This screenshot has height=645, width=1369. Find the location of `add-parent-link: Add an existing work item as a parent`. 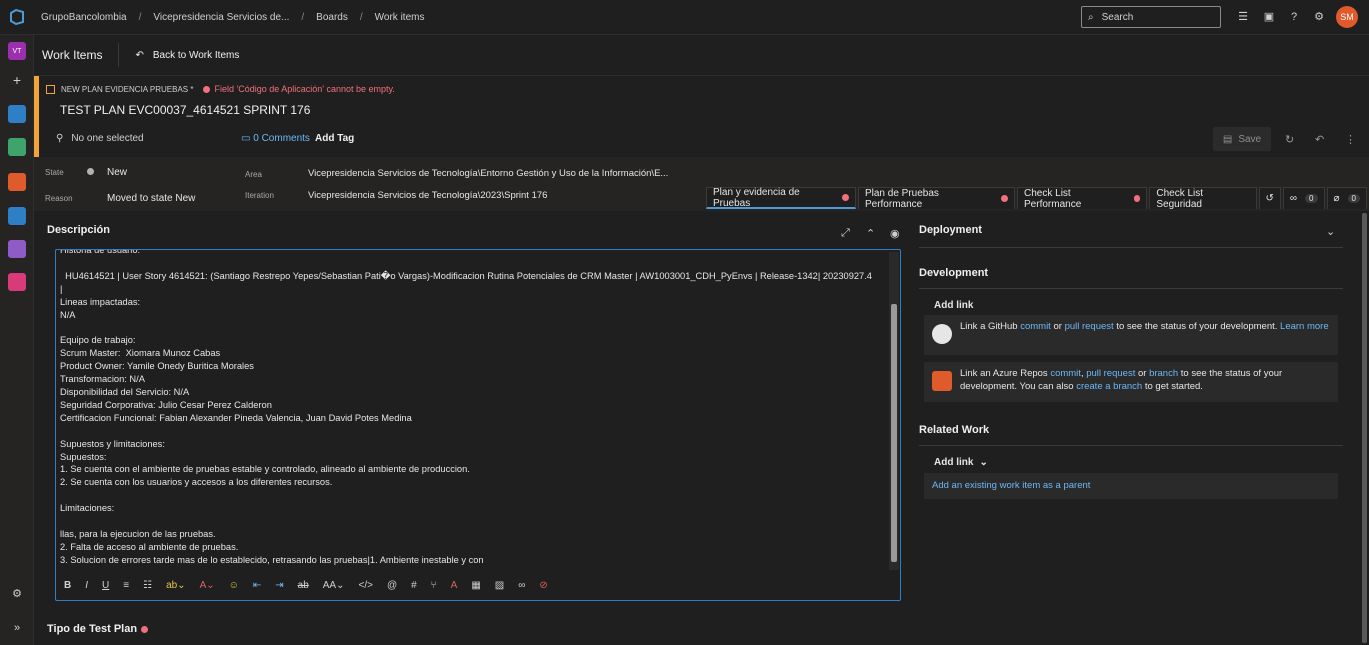

add-parent-link: Add an existing work item as a parent is located at coordinates (1011, 485).